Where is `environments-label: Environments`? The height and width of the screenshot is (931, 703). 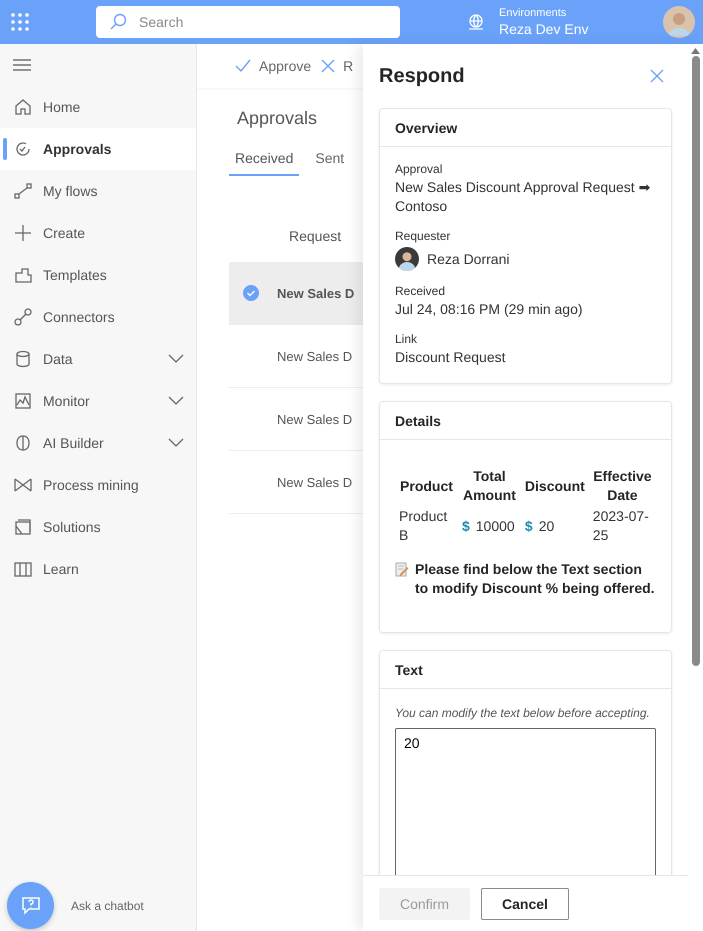
environments-label: Environments is located at coordinates (533, 13).